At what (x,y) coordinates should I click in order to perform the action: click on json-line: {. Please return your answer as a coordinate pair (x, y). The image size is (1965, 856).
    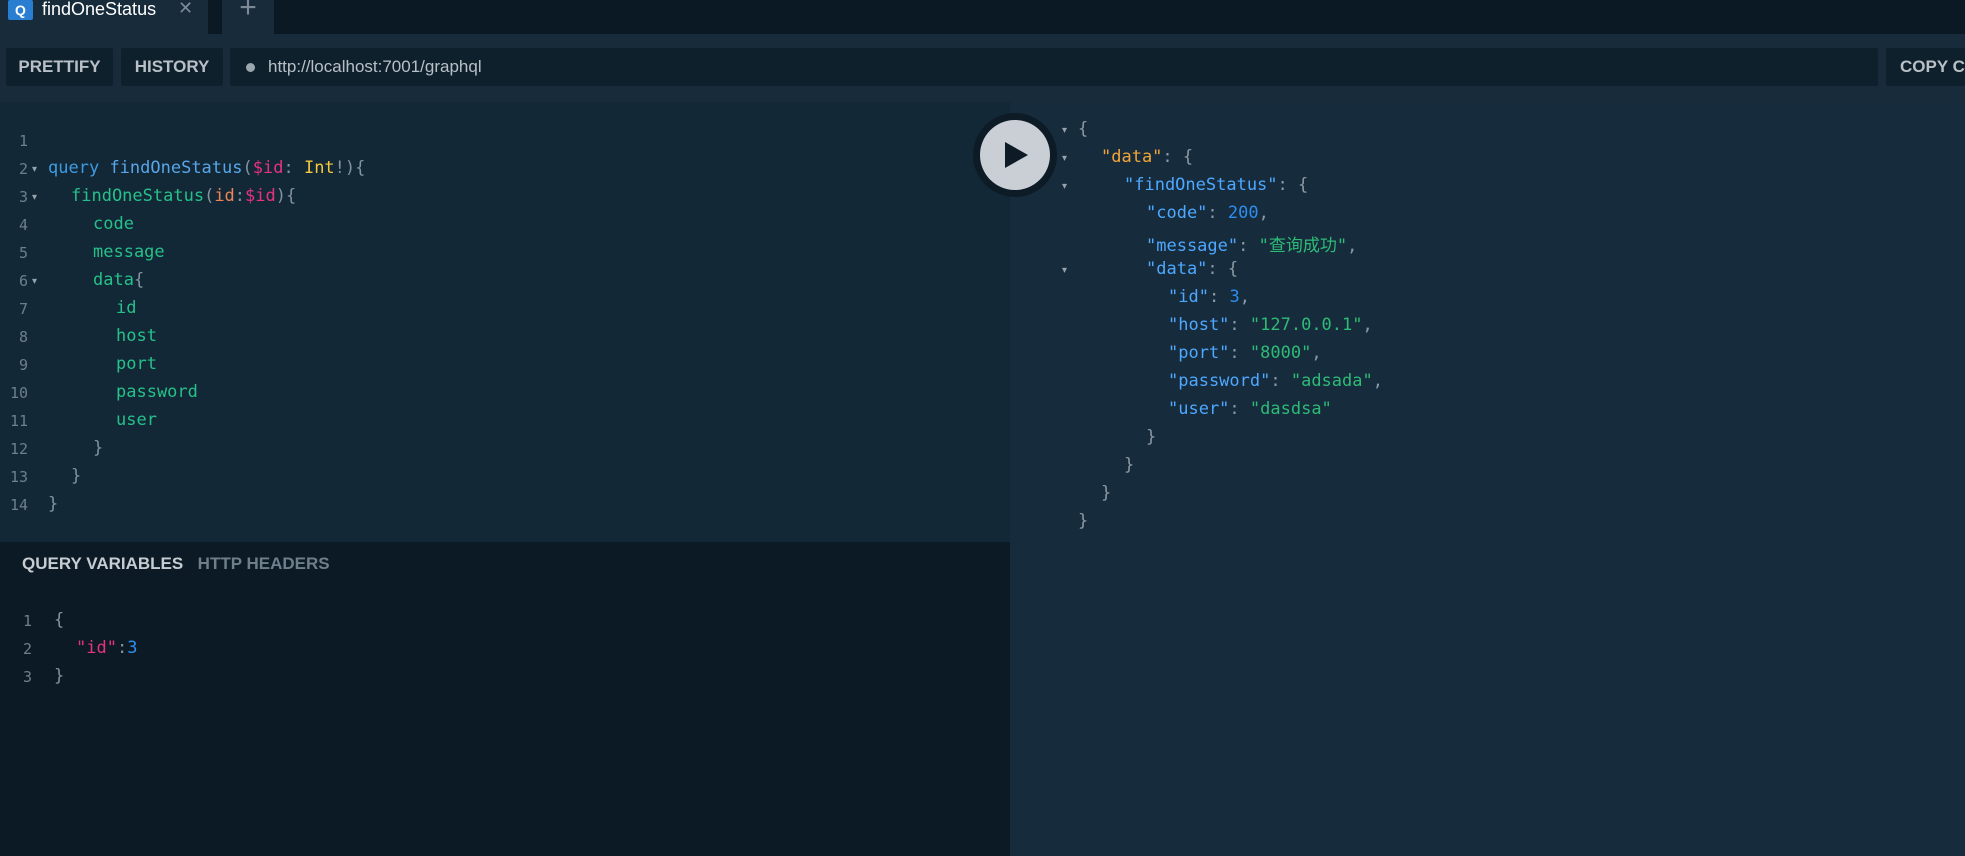
    Looking at the image, I should click on (1083, 129).